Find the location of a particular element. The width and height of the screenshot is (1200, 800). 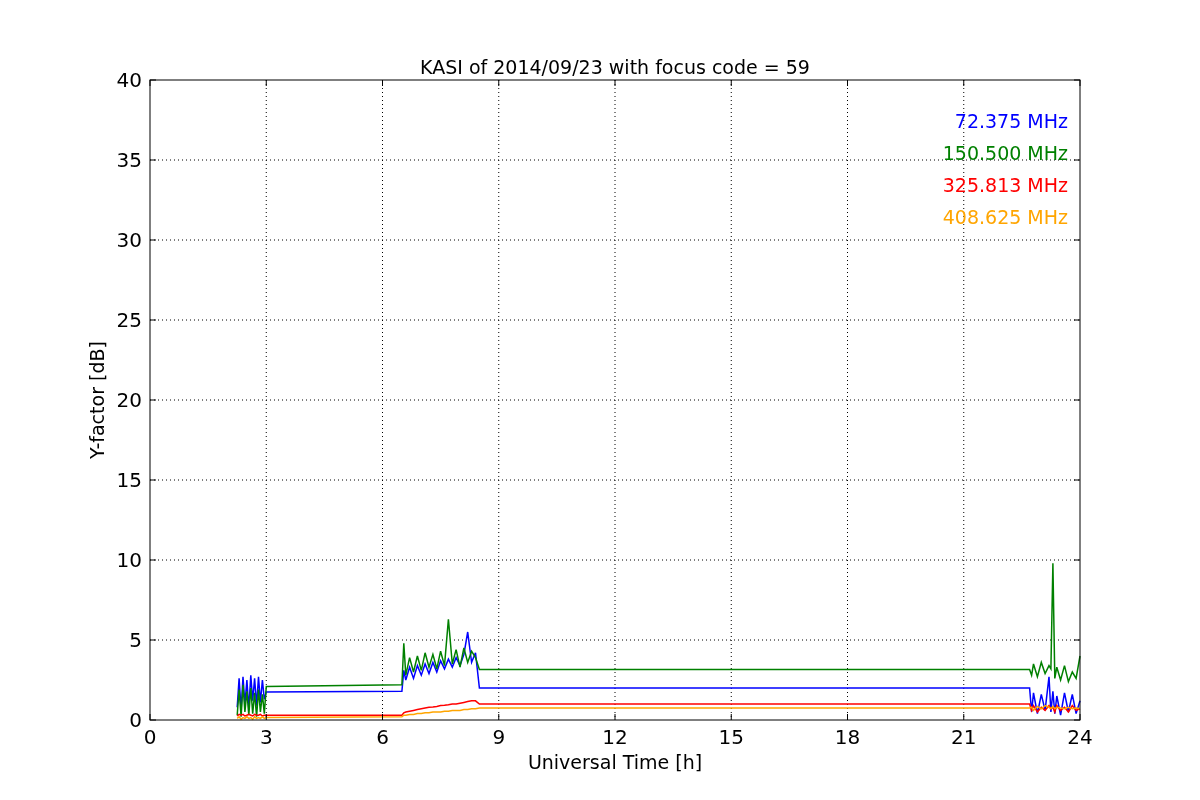

axis-label: Universal Time [h] is located at coordinates (615, 762).